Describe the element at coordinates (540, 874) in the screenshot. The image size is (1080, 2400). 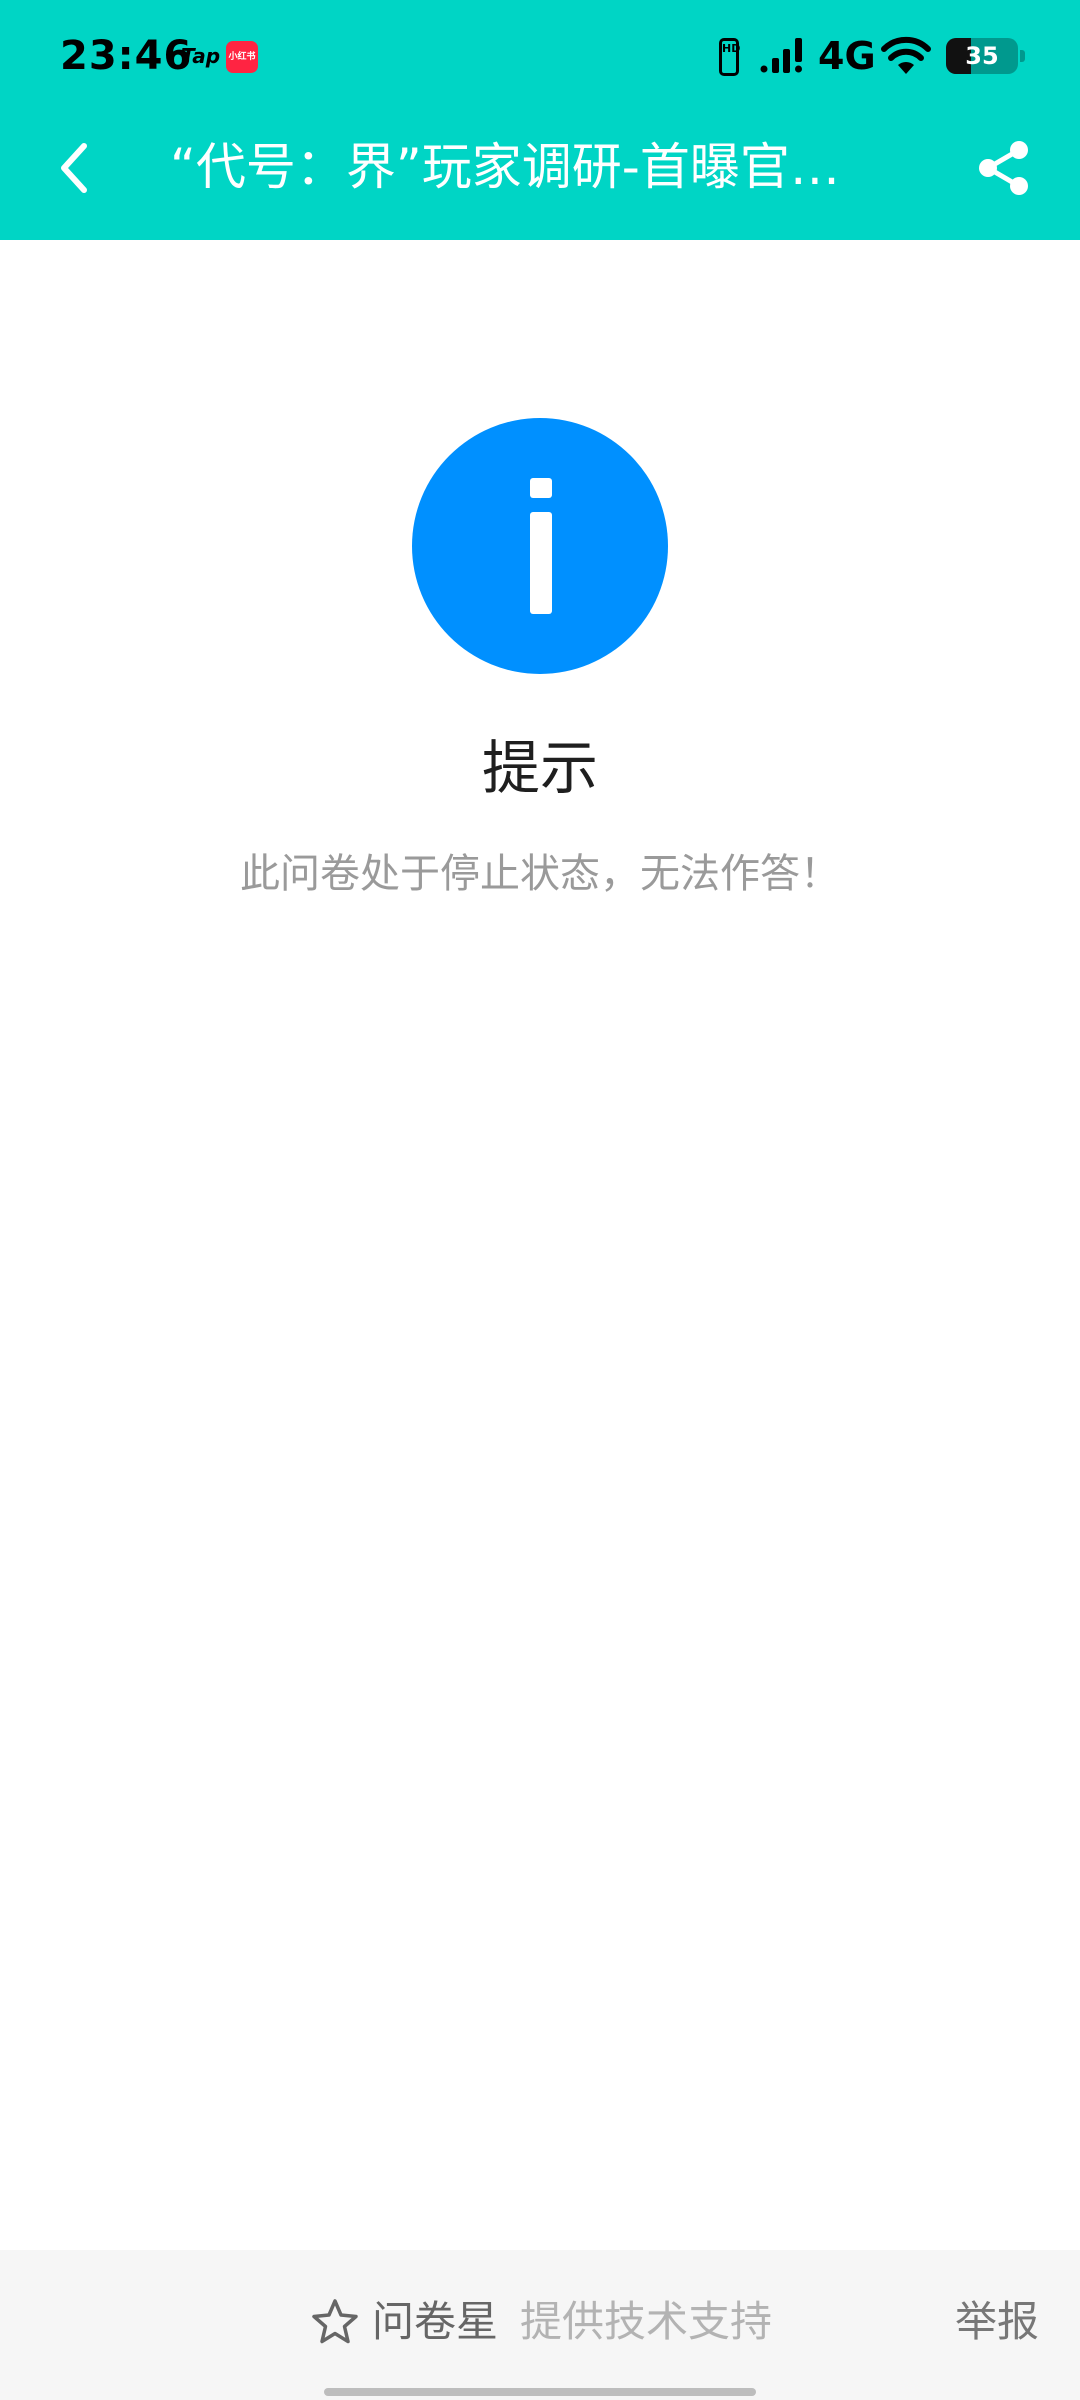
I see `notice-message: 此问卷处于停止状态，无法作答！` at that location.